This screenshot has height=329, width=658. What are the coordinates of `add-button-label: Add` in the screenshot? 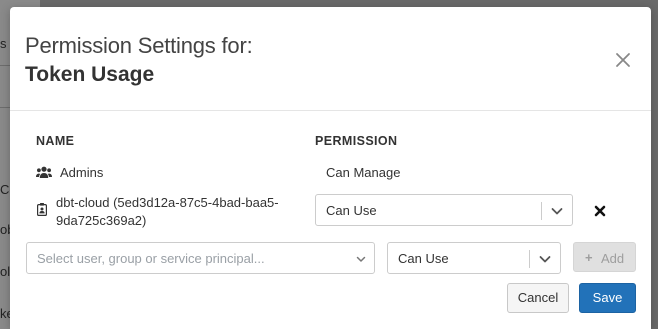 It's located at (613, 258).